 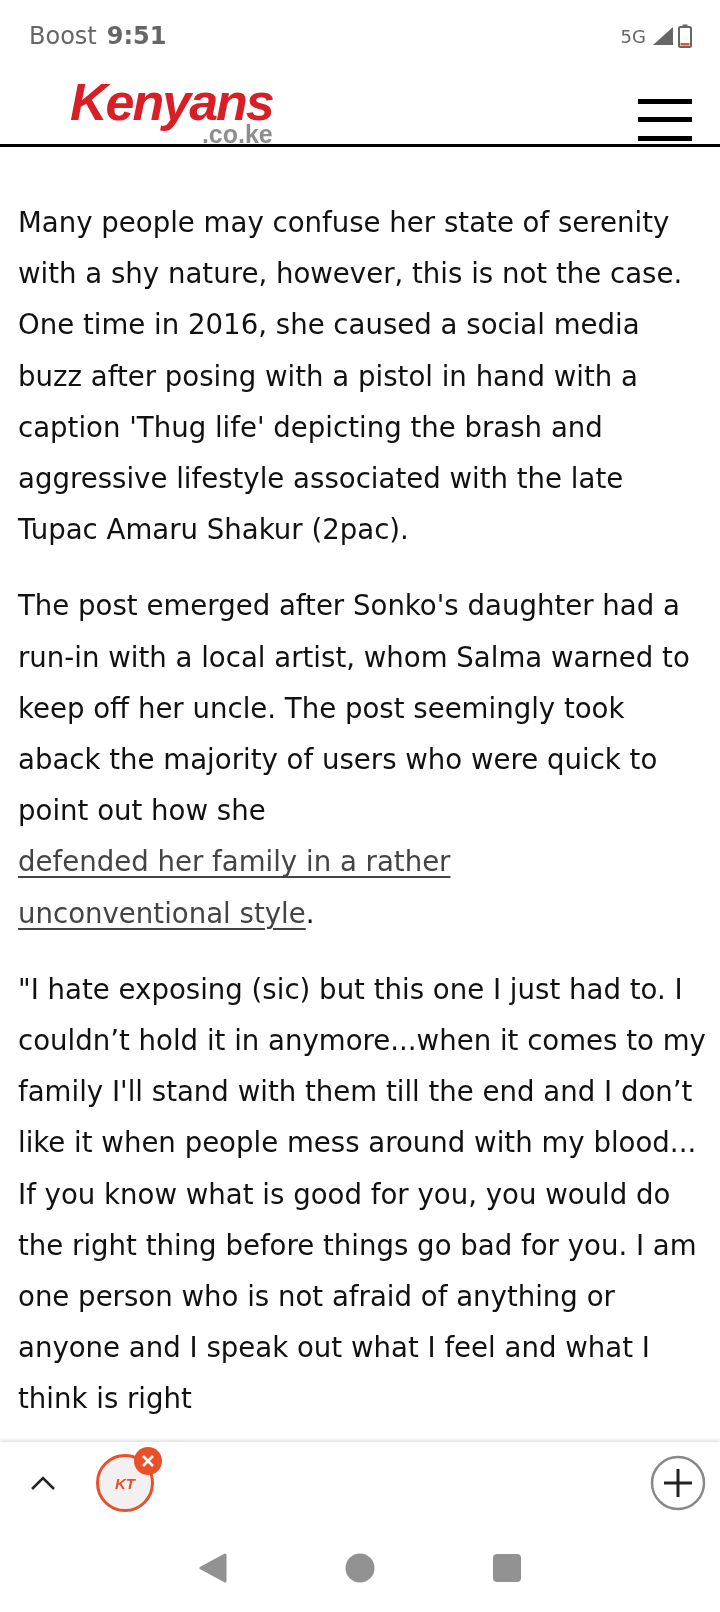 I want to click on article-link: unconventional style, so click(x=162, y=913).